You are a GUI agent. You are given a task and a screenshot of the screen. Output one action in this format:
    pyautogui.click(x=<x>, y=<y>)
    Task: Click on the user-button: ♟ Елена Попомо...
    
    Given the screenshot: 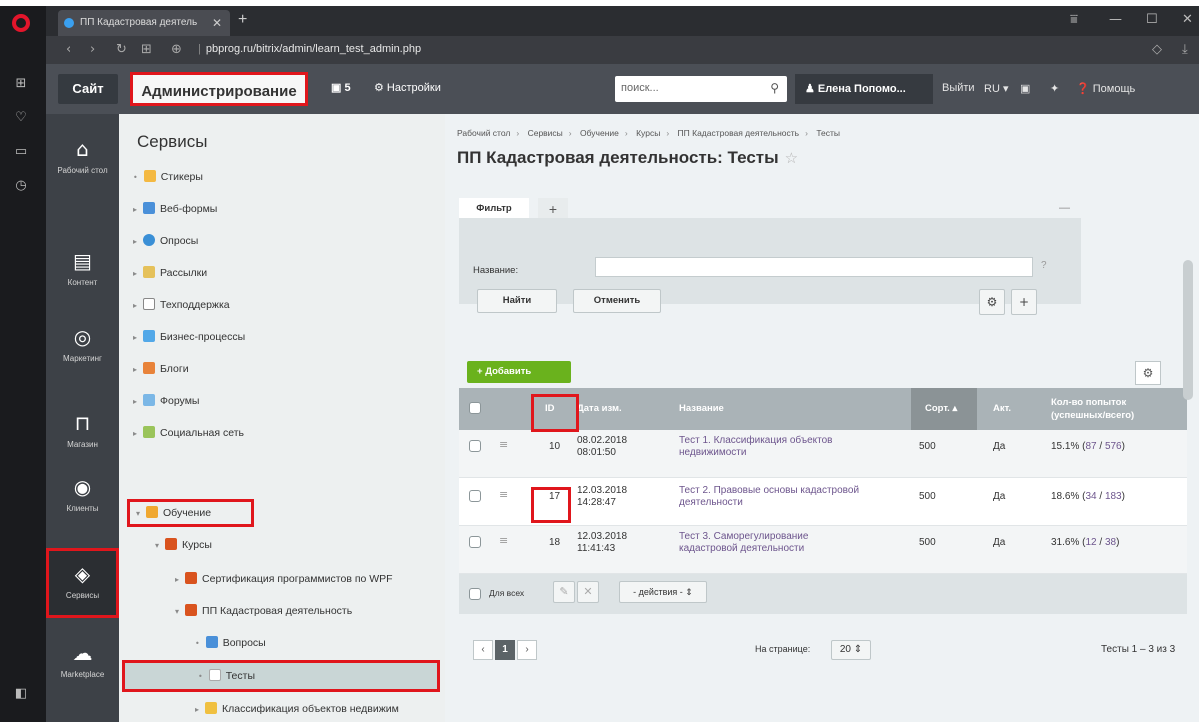 What is the action you would take?
    pyautogui.click(x=864, y=89)
    